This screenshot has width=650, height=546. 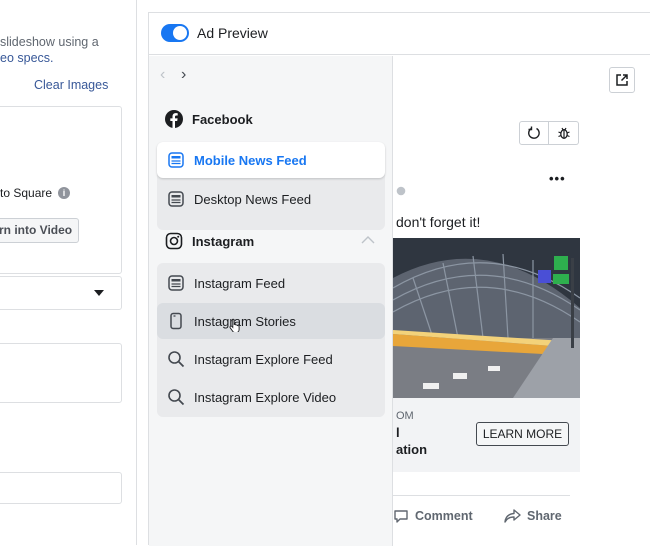 I want to click on text-field-box, so click(x=61, y=373).